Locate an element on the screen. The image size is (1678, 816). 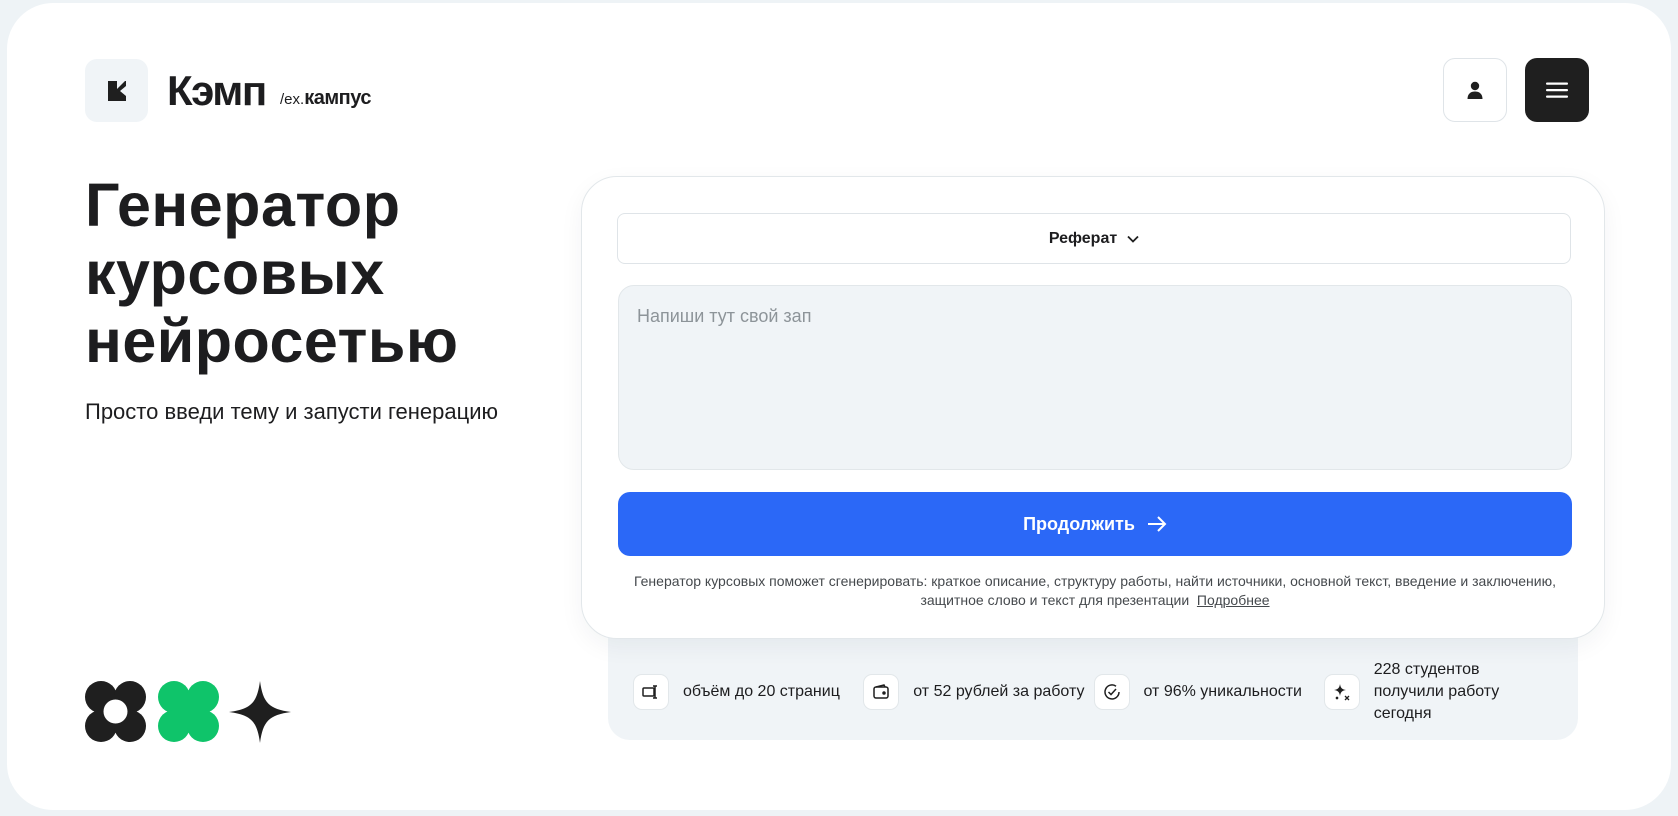
title-line-1: Генератор is located at coordinates (243, 205).